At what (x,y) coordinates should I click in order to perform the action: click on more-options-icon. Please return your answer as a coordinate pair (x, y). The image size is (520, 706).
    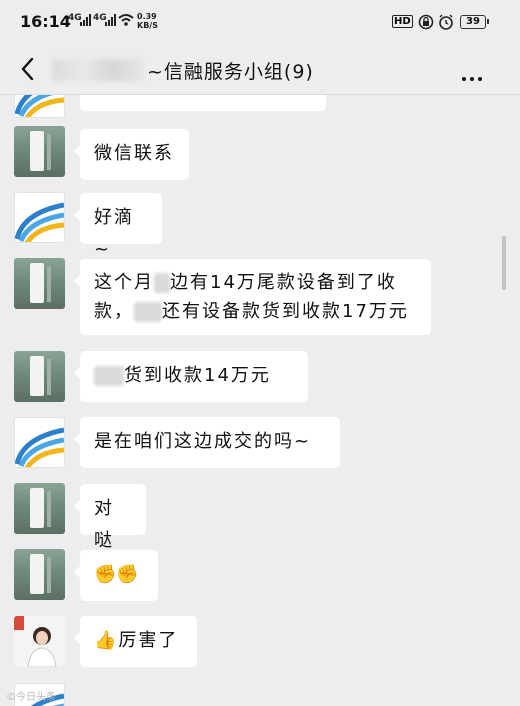
    Looking at the image, I should click on (474, 75).